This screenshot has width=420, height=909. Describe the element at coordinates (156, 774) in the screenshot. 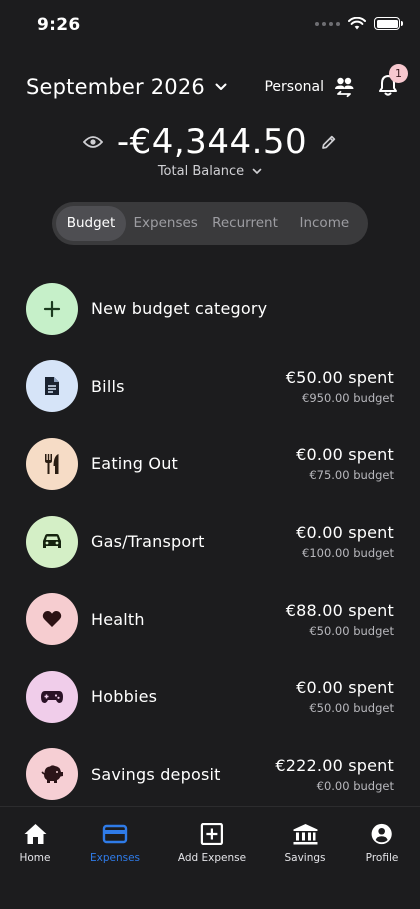

I see `category-name: Savings deposit` at that location.